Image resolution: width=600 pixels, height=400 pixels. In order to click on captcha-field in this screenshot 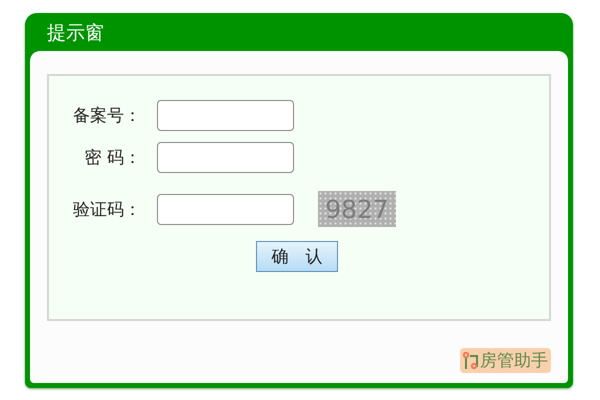, I will do `click(225, 209)`.